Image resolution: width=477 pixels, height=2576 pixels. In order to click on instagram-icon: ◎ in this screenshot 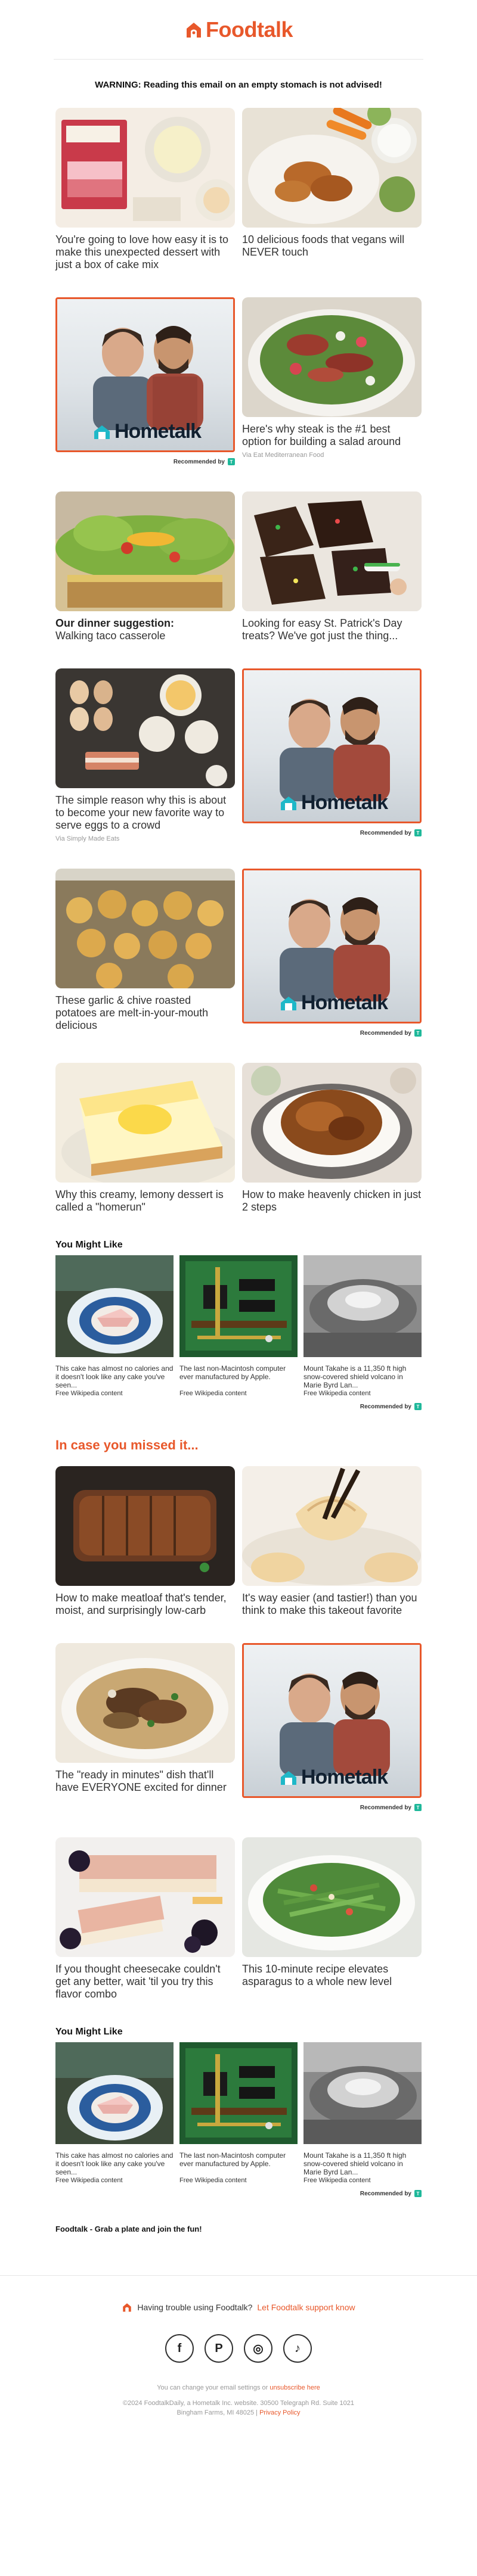, I will do `click(258, 2348)`.